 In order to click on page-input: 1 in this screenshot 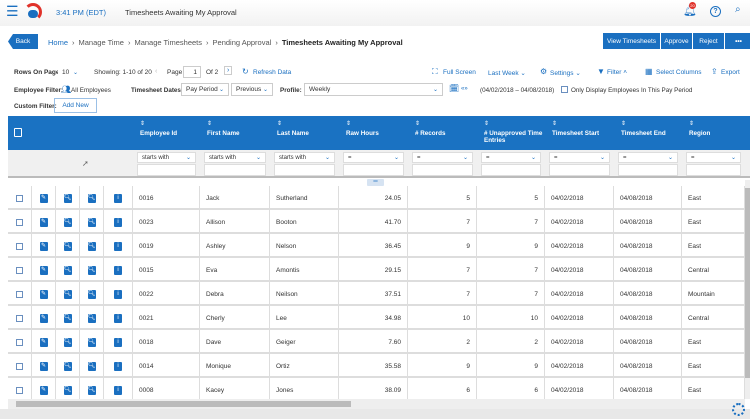, I will do `click(192, 72)`.